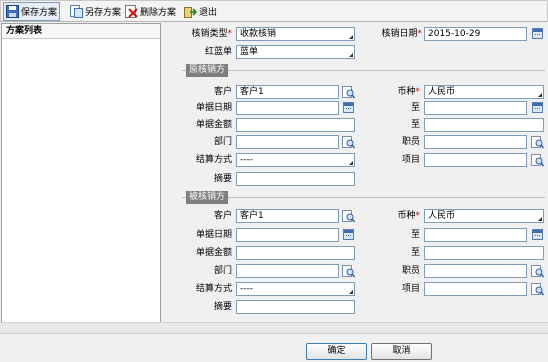 The width and height of the screenshot is (548, 362). I want to click on verify-date-label: 核销日期*, so click(401, 34).